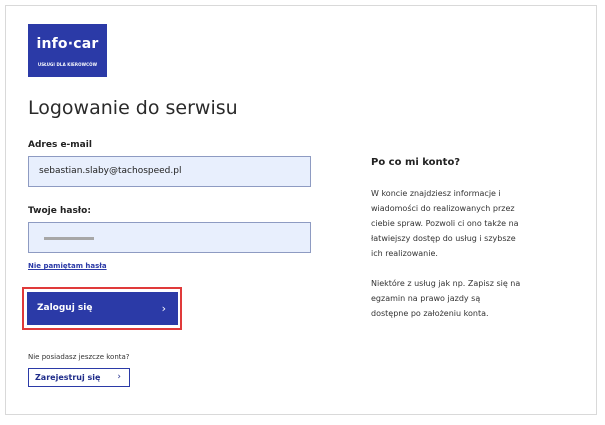 The width and height of the screenshot is (605, 425). I want to click on logo-sub-text: USŁUGI DLA KIEROWCÓW, so click(67, 64).